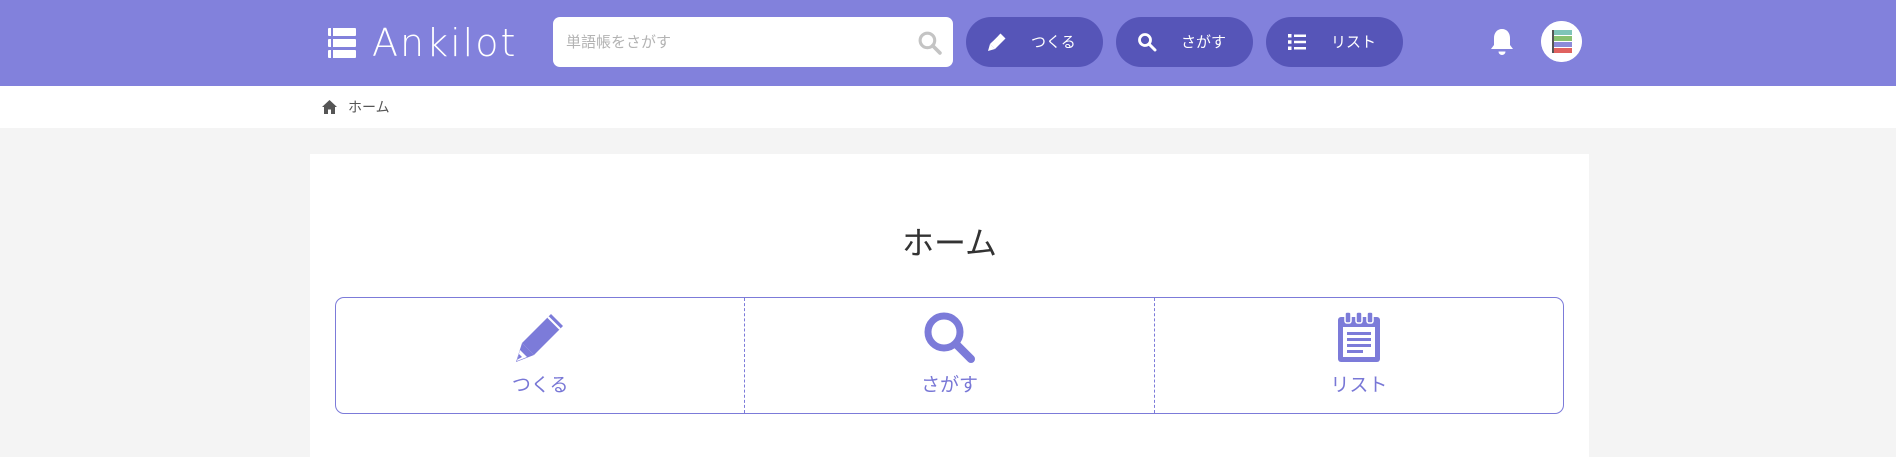 This screenshot has width=1896, height=457. Describe the element at coordinates (1358, 336) in the screenshot. I see `clipboard-icon` at that location.